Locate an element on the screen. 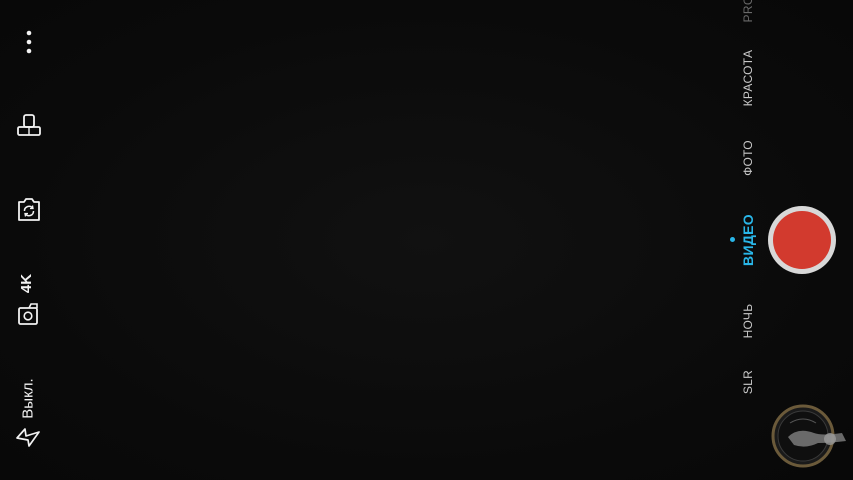 The height and width of the screenshot is (480, 853). mode-video: ВИДЕО is located at coordinates (748, 240).